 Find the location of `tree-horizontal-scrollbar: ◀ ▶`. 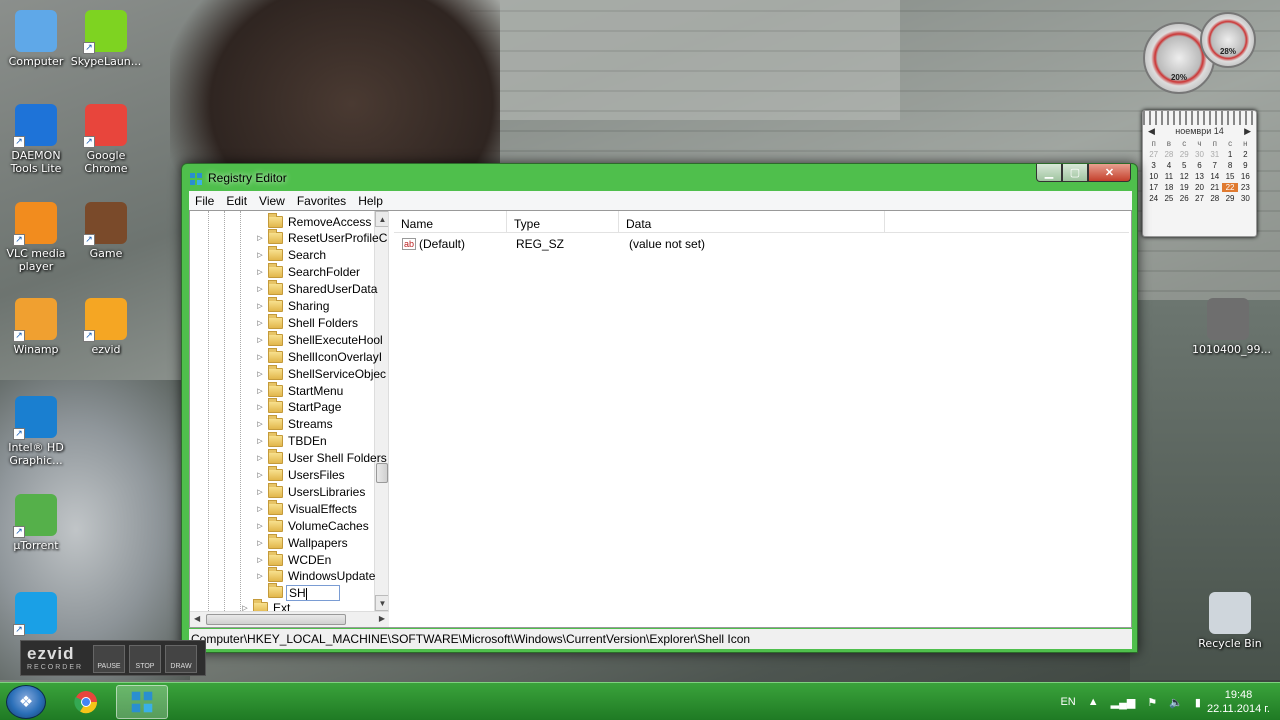

tree-horizontal-scrollbar: ◀ ▶ is located at coordinates (289, 619).